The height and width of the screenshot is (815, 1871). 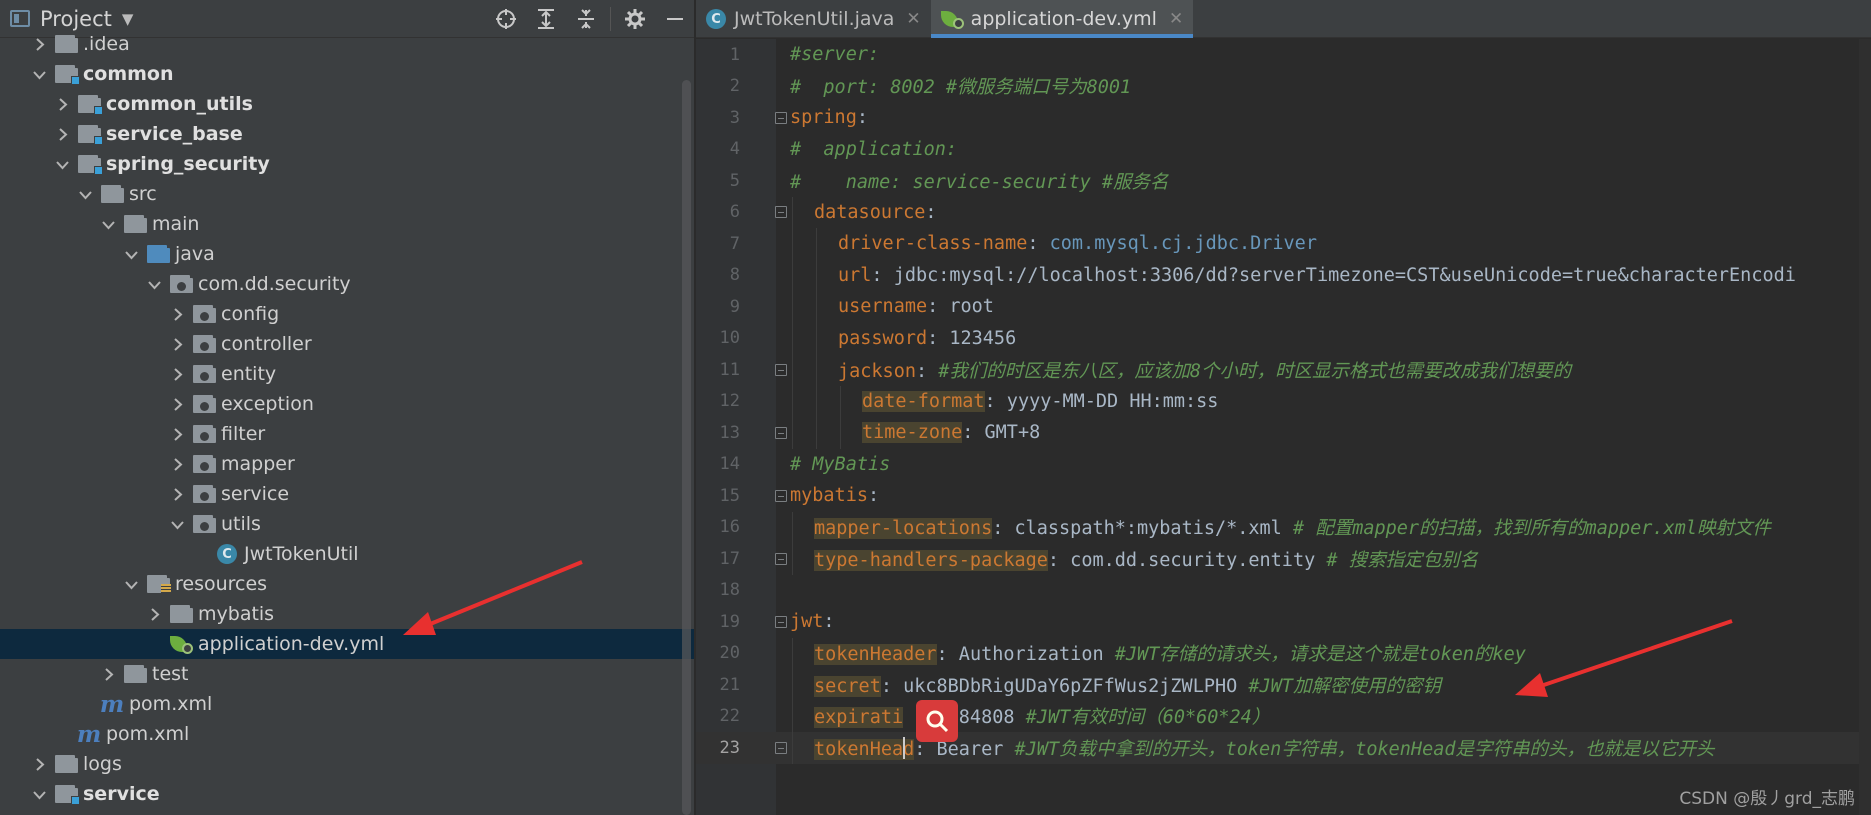 I want to click on annotation-arrow-tree, so click(x=493, y=597).